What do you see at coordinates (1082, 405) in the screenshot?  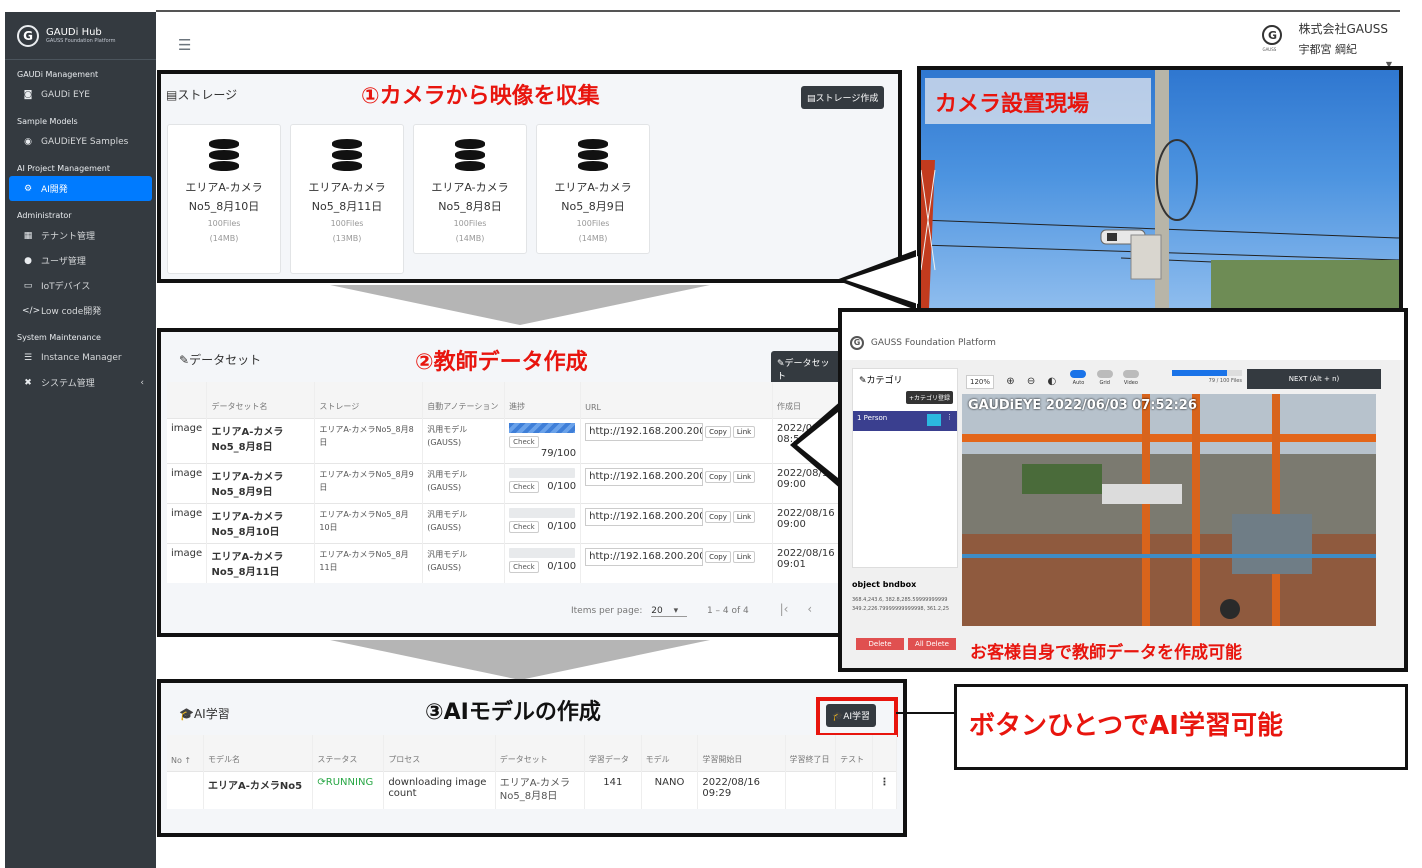 I see `video-timestamp: GAUDiEYE 2022/06/03 07:52:26` at bounding box center [1082, 405].